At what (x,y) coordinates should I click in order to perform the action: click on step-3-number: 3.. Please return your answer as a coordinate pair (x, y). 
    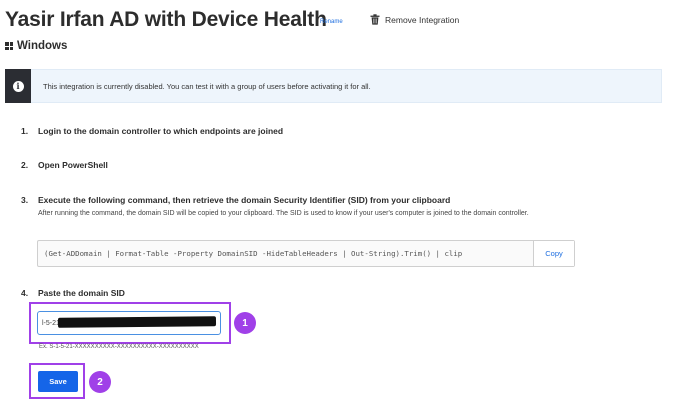
    Looking at the image, I should click on (25, 200).